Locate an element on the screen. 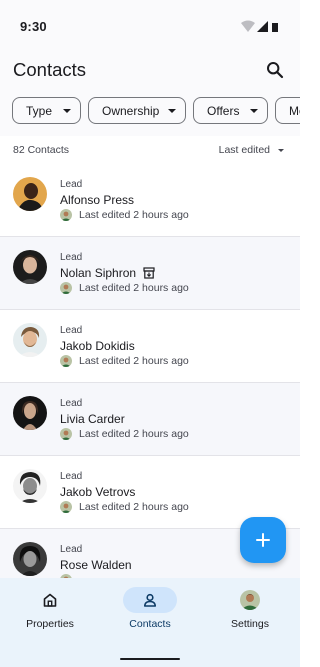  nav-label: Contacts is located at coordinates (150, 624).